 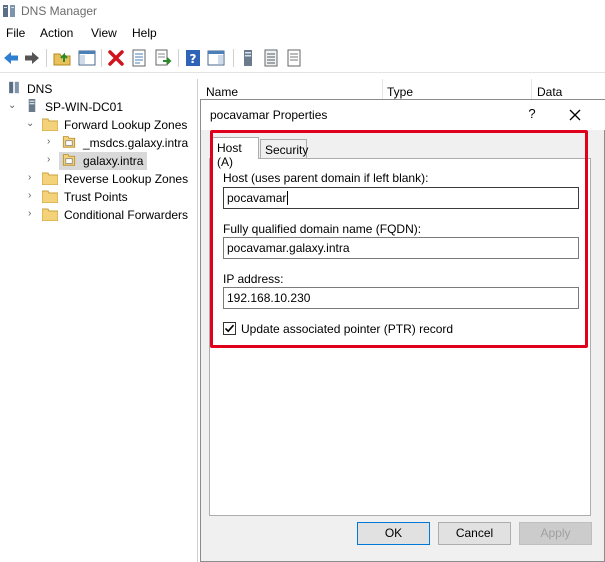 I want to click on cancel-button: Cancel, so click(x=474, y=533).